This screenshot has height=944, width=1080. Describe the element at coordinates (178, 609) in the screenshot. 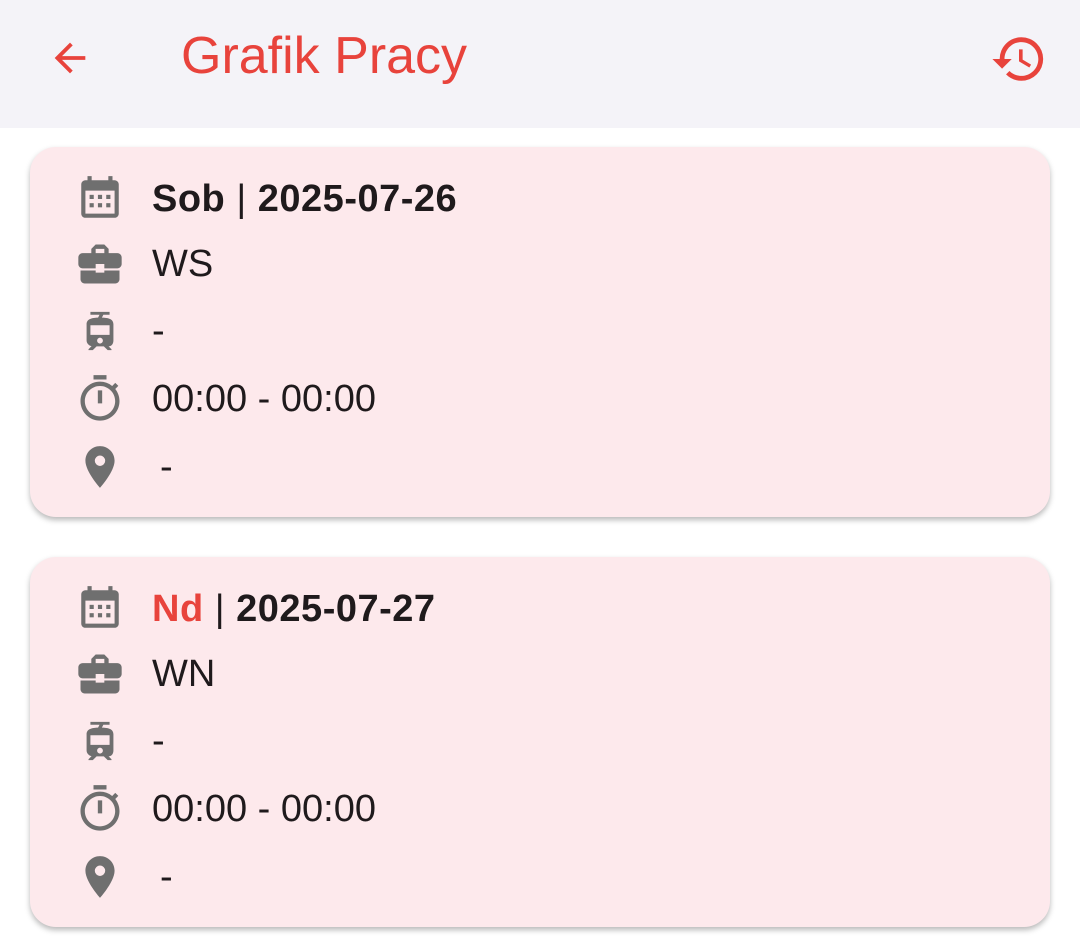

I see `day-label: Nd` at that location.